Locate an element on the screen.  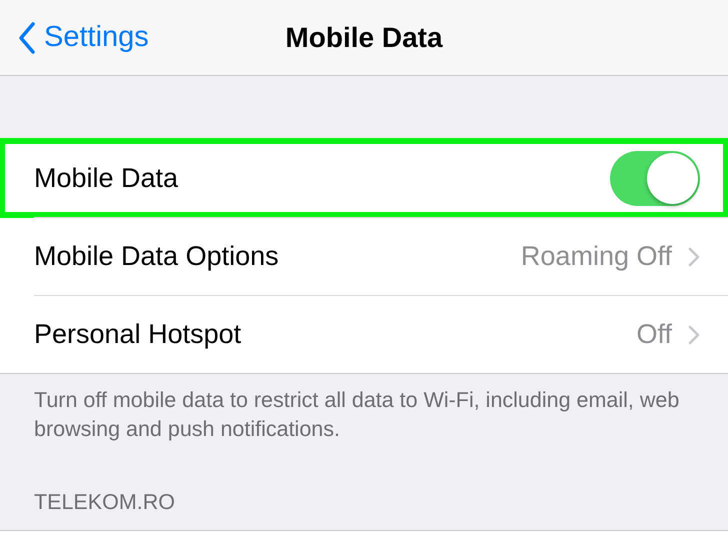
section-header: TELEKOM.RO is located at coordinates (104, 502).